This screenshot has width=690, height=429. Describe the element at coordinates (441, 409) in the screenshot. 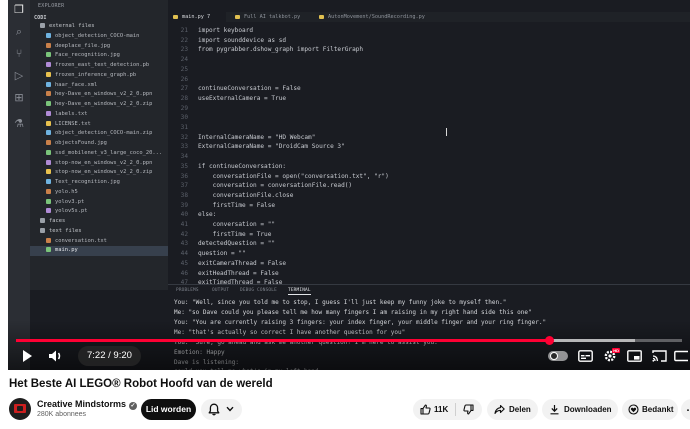

I see `like-count: 11K` at that location.